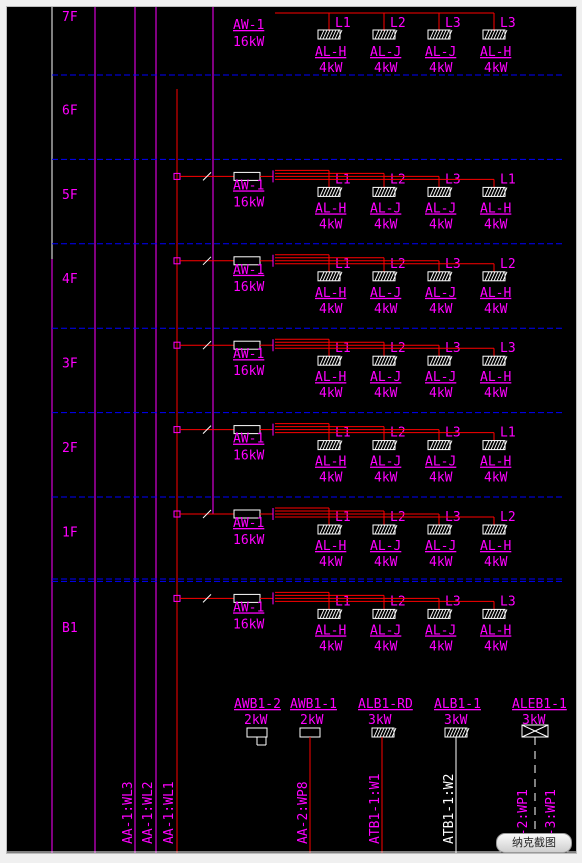 The image size is (582, 863). I want to click on floor-label: B1, so click(70, 628).